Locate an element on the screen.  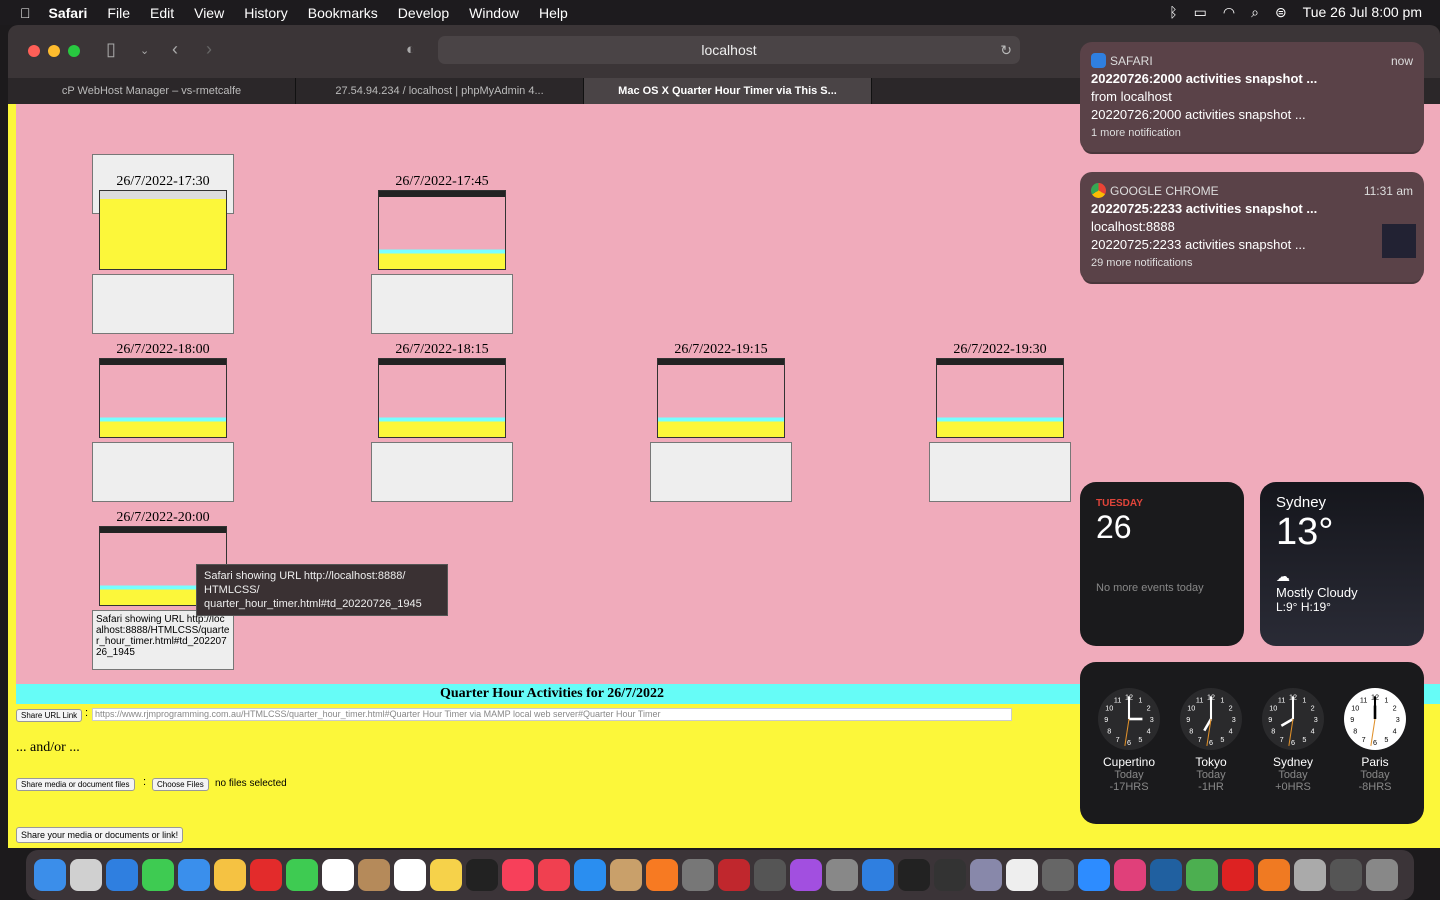
dock-image-capture-icon is located at coordinates (1310, 875).